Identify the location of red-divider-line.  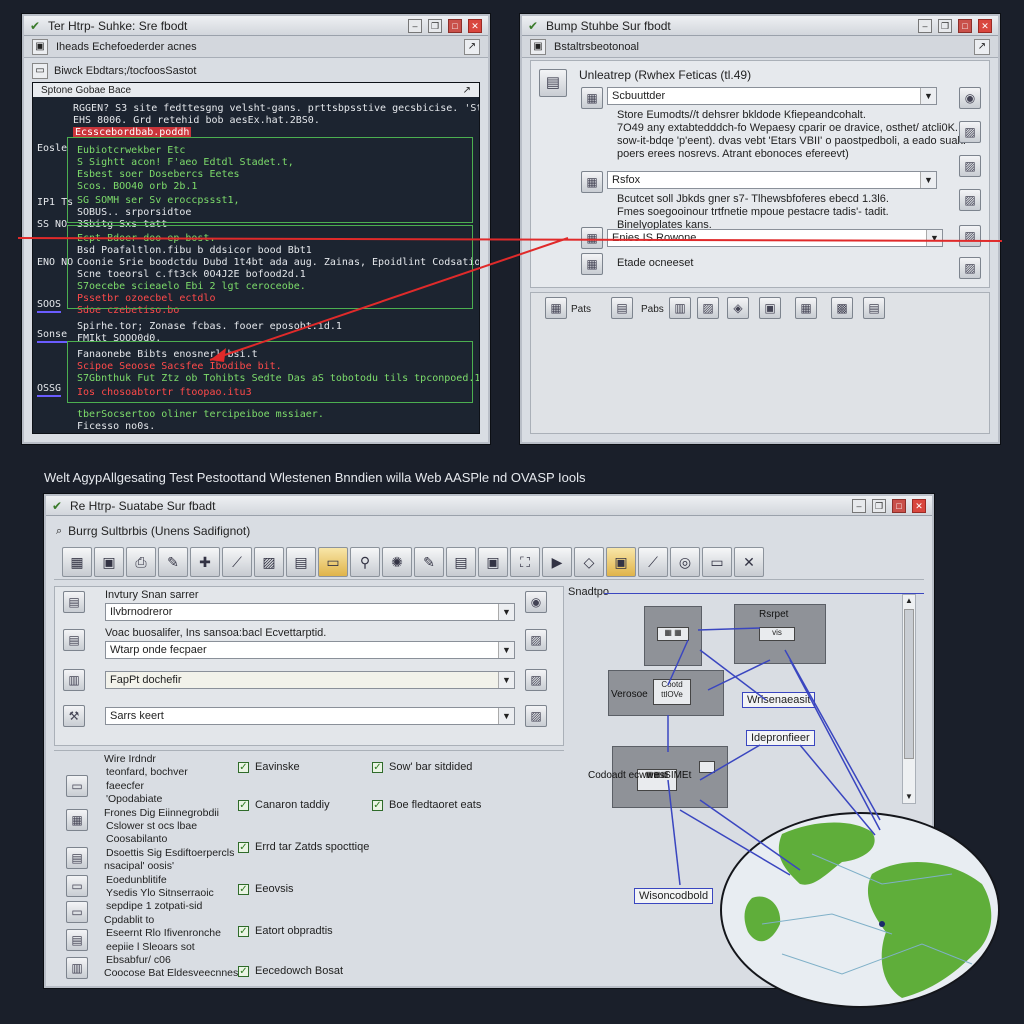
(510, 239).